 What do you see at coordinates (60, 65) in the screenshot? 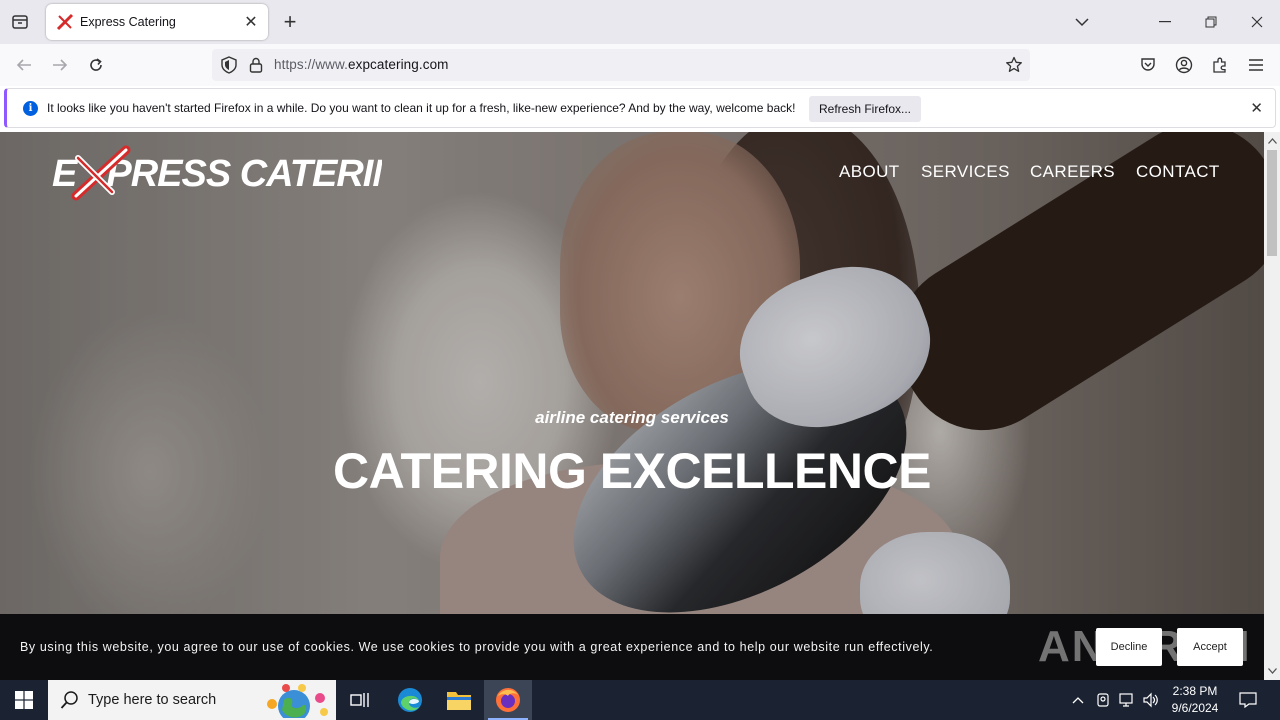
I see `forward-icon` at bounding box center [60, 65].